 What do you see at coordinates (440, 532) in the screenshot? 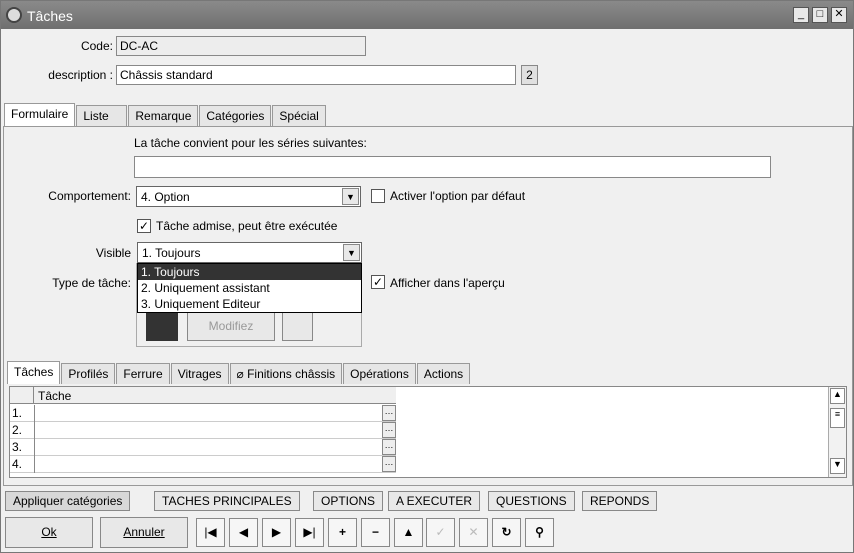
I see `confirm-icon: ✓` at bounding box center [440, 532].